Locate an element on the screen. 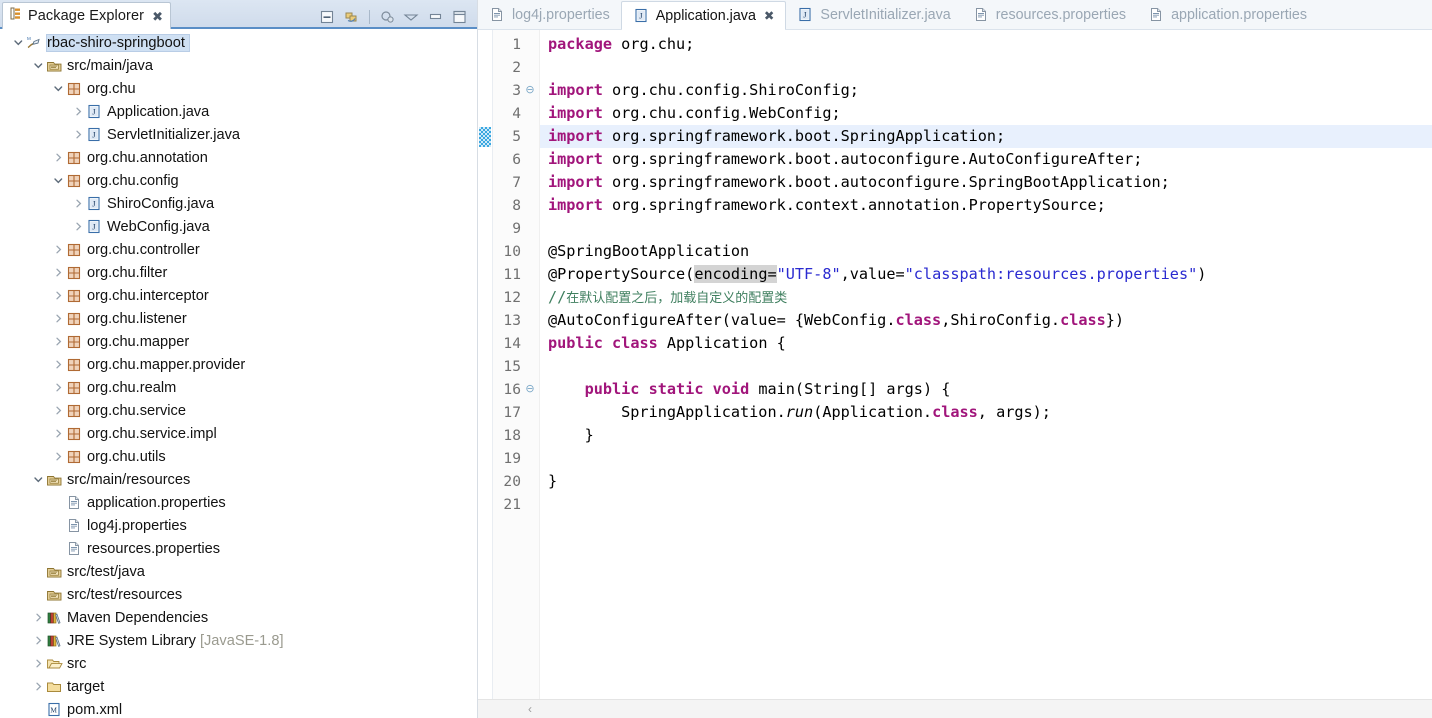 The image size is (1432, 718). tree-item-org-chu-service: org.chu.service is located at coordinates (238, 410).